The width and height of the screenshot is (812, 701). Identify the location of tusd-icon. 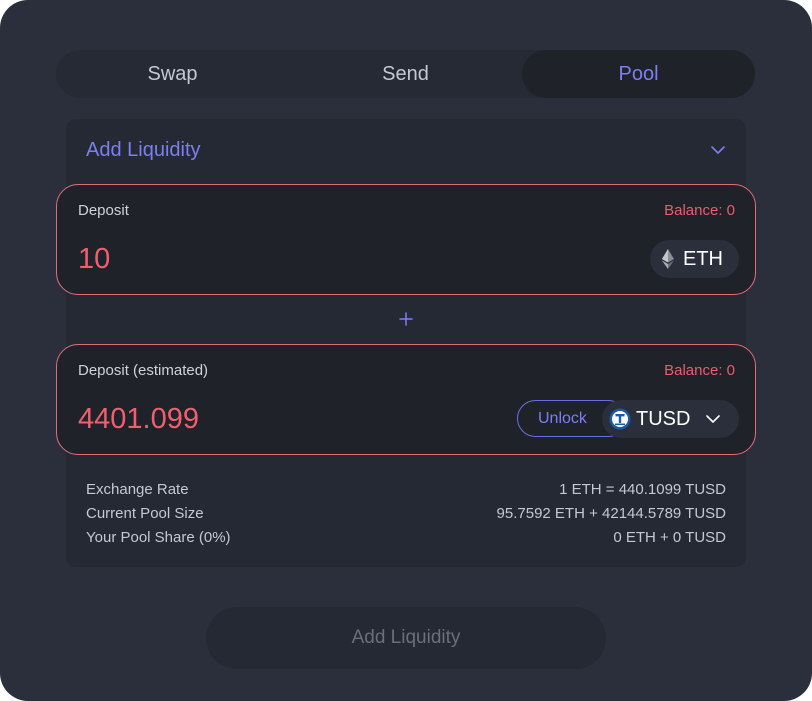
(620, 419).